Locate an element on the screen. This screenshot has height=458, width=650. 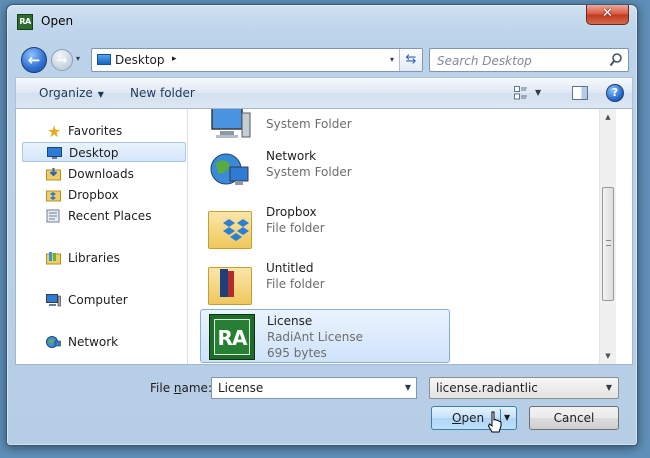
search-input: Search Desktop is located at coordinates (484, 61).